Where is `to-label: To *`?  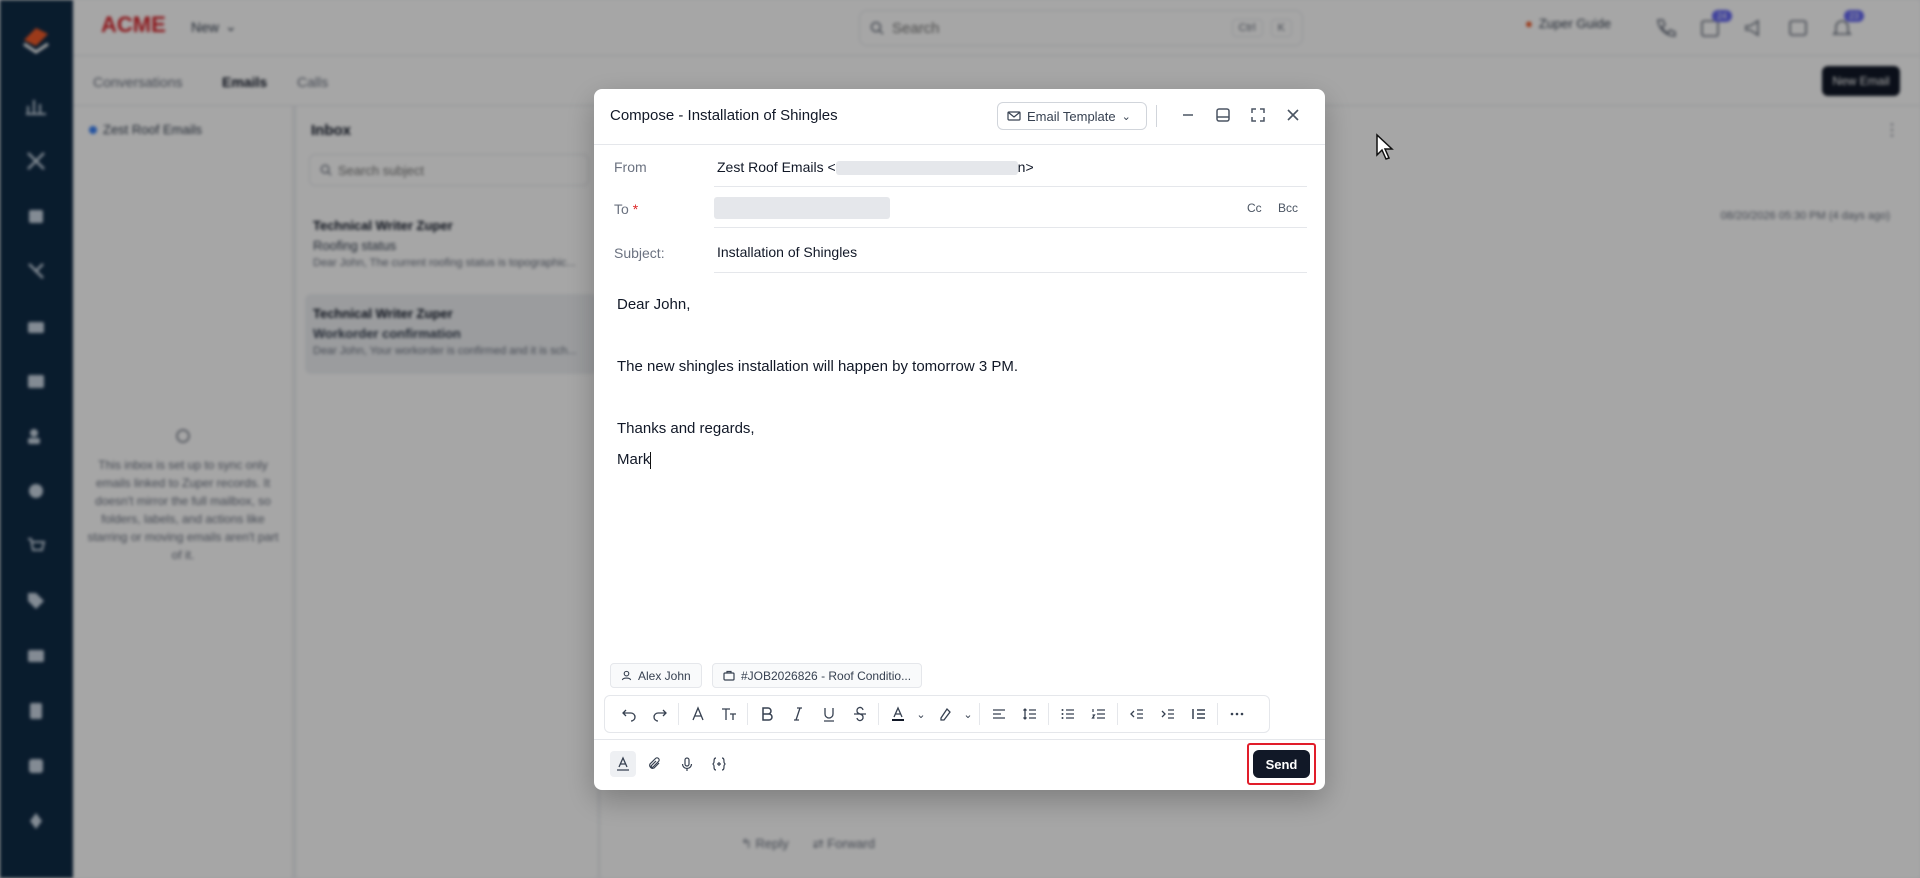 to-label: To * is located at coordinates (626, 209).